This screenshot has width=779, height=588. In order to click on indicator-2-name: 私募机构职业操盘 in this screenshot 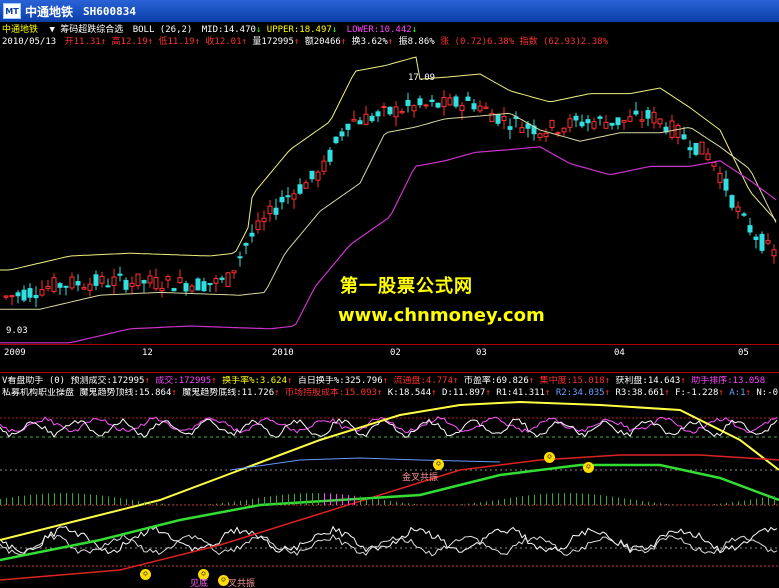, I will do `click(38, 393)`.